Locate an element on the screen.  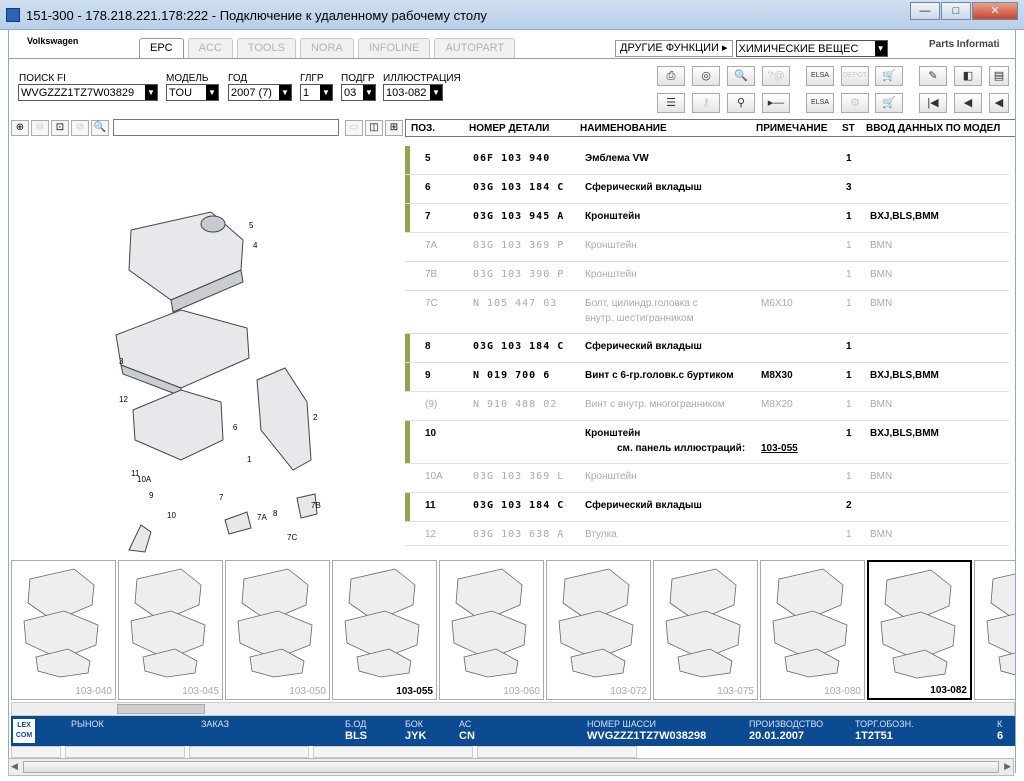
row-part-number: N 105 447 03 is located at coordinates (515, 303).